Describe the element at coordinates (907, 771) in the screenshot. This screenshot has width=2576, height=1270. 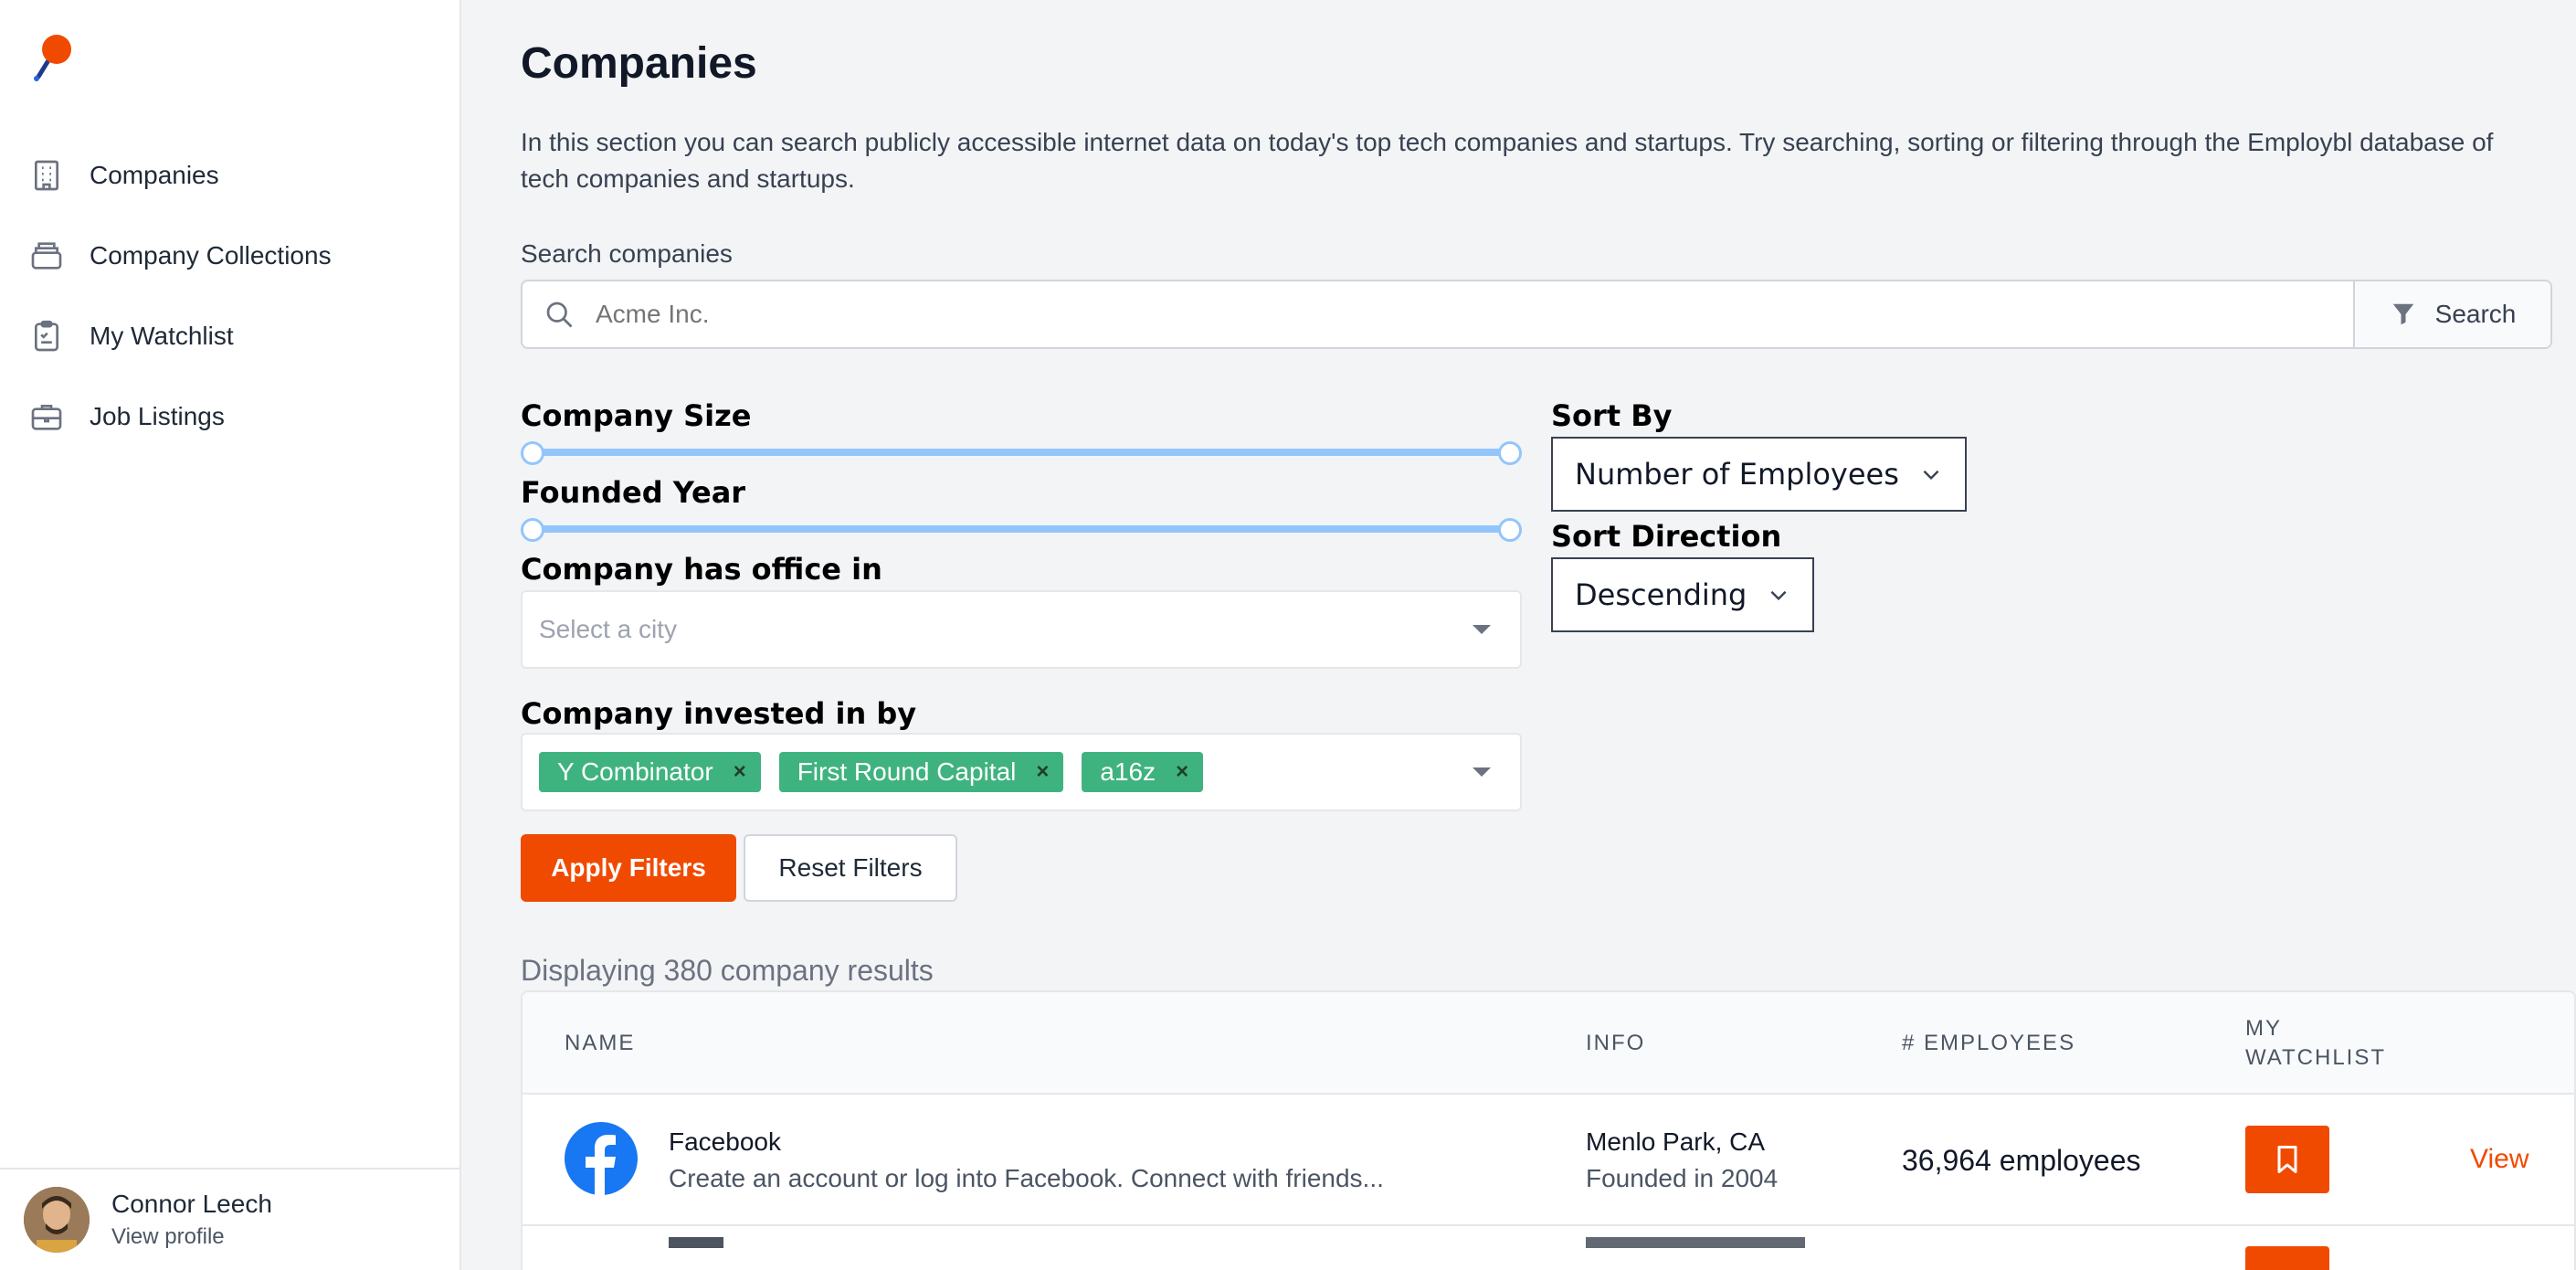
I see `investor-tag-label: First Round Capital` at that location.